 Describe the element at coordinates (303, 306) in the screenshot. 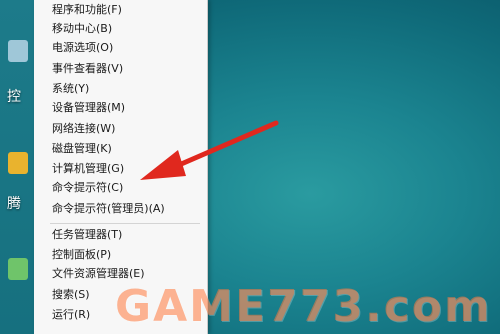

I see `watermark-text: GAME773.com` at that location.